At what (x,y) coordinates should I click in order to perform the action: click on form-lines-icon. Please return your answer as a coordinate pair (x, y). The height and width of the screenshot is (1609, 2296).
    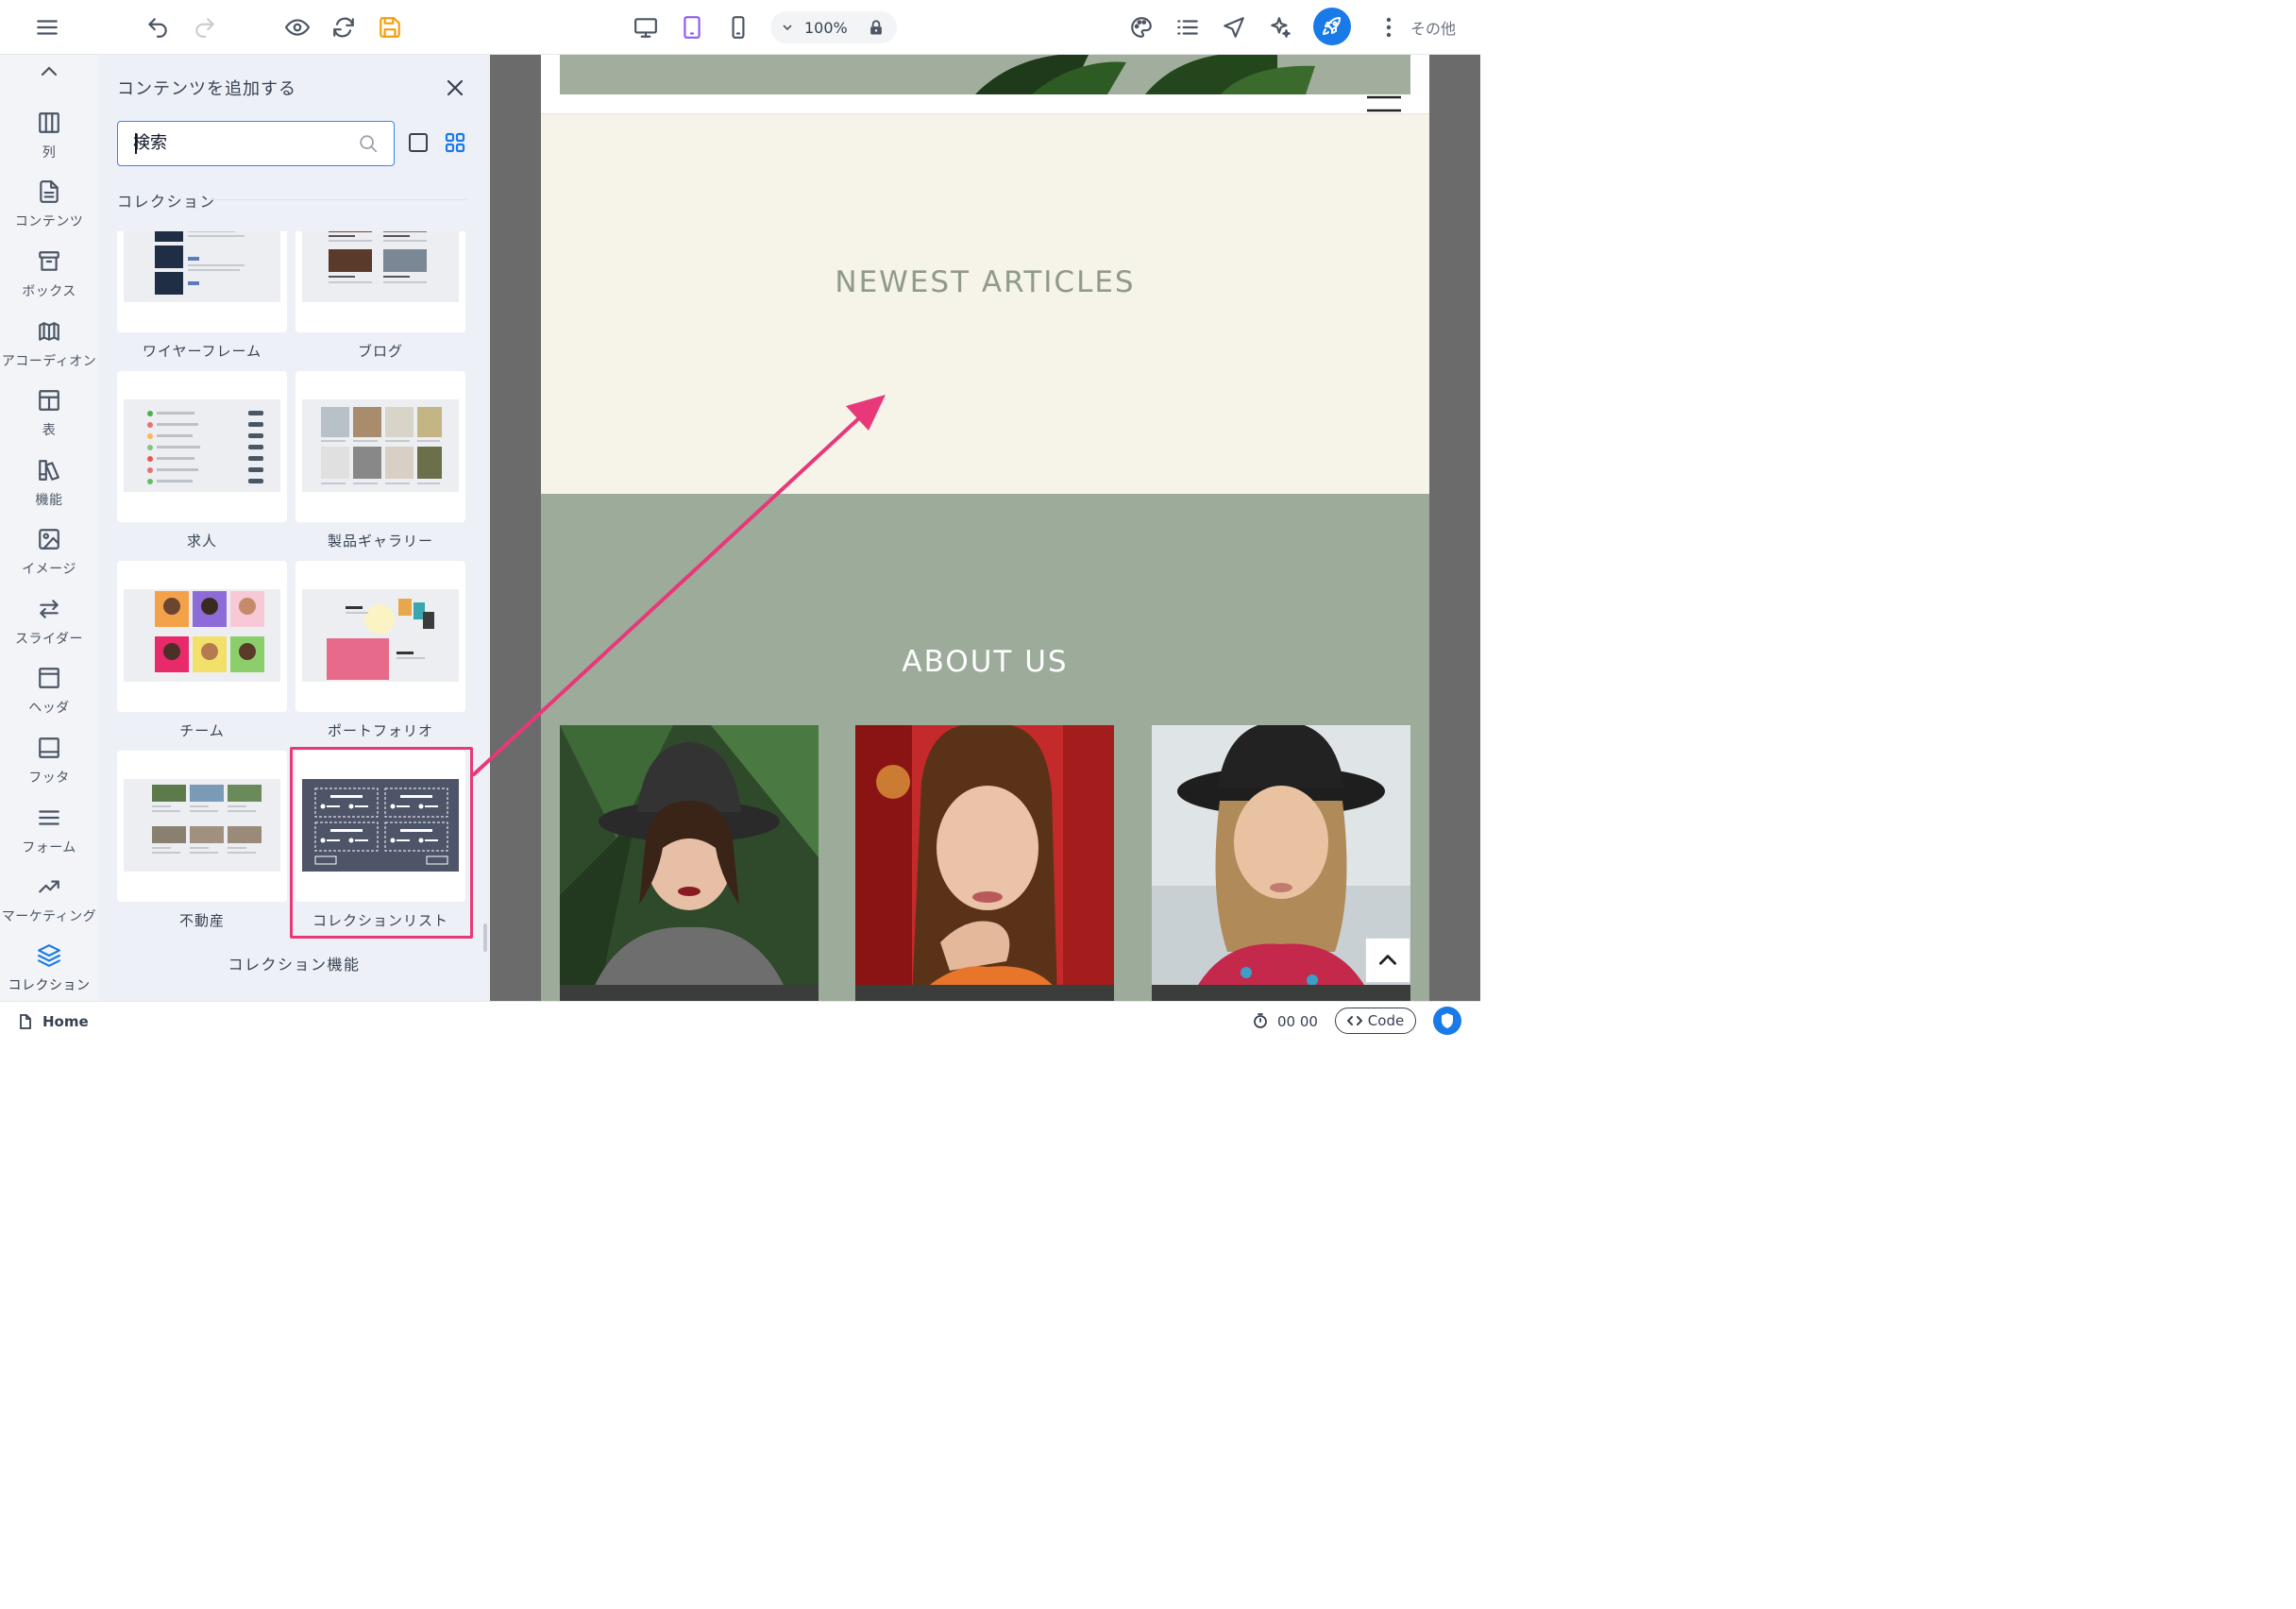
    Looking at the image, I should click on (49, 817).